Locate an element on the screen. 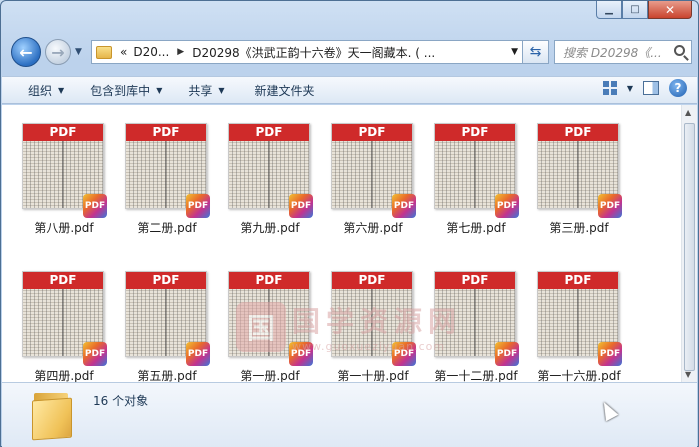  close-button: ✕ is located at coordinates (670, 10).